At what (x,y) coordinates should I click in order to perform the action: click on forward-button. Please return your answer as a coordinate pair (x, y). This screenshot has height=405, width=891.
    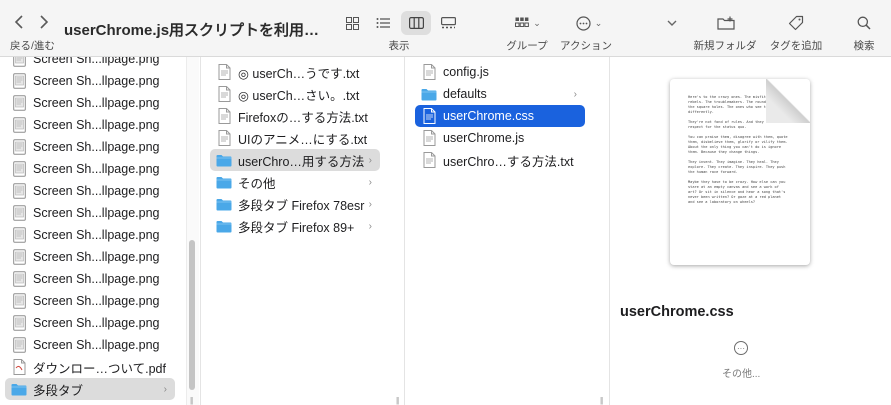
    Looking at the image, I should click on (44, 22).